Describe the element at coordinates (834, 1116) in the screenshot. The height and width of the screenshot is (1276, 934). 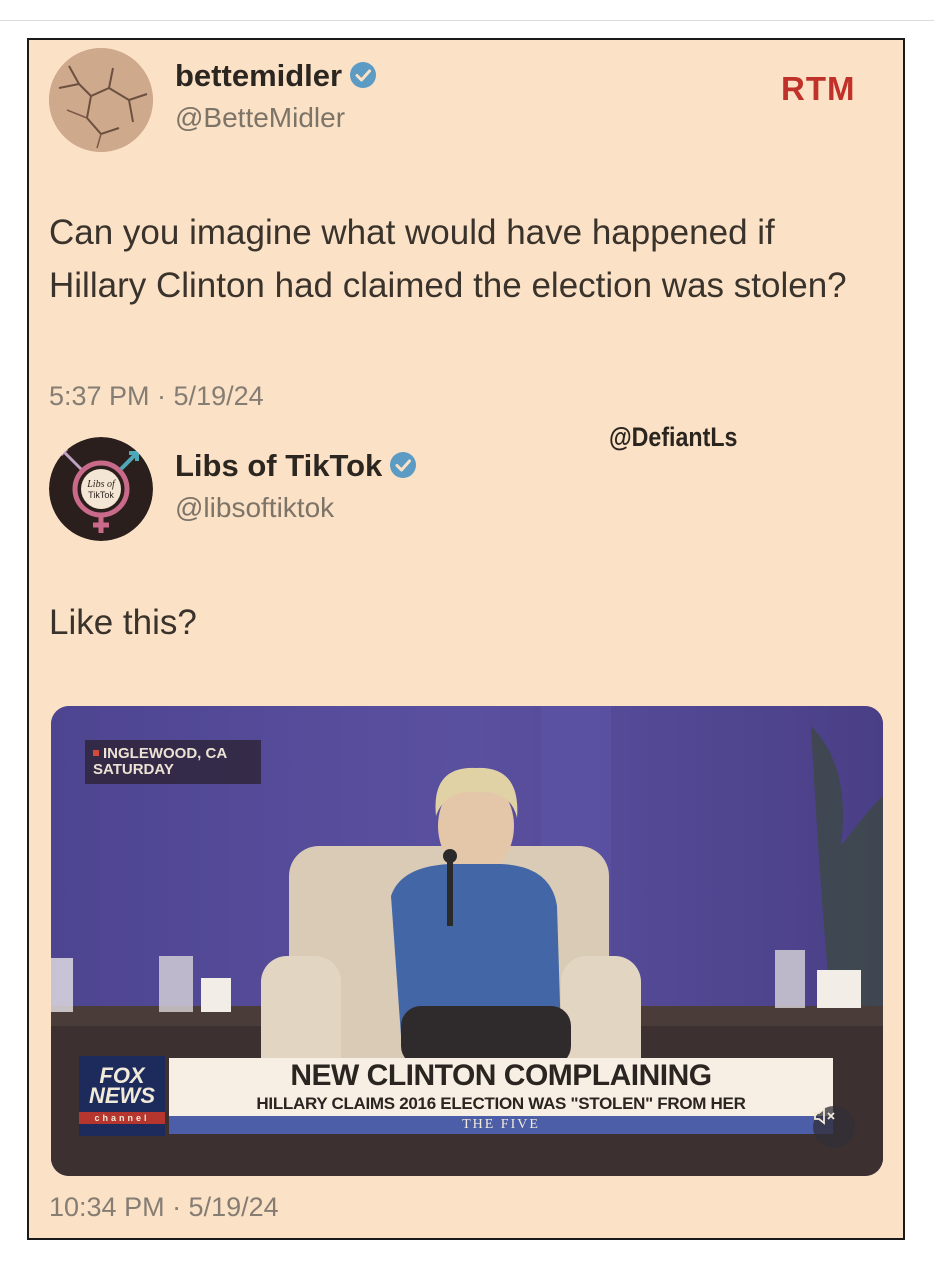
I see `speaker-muted-icon` at that location.